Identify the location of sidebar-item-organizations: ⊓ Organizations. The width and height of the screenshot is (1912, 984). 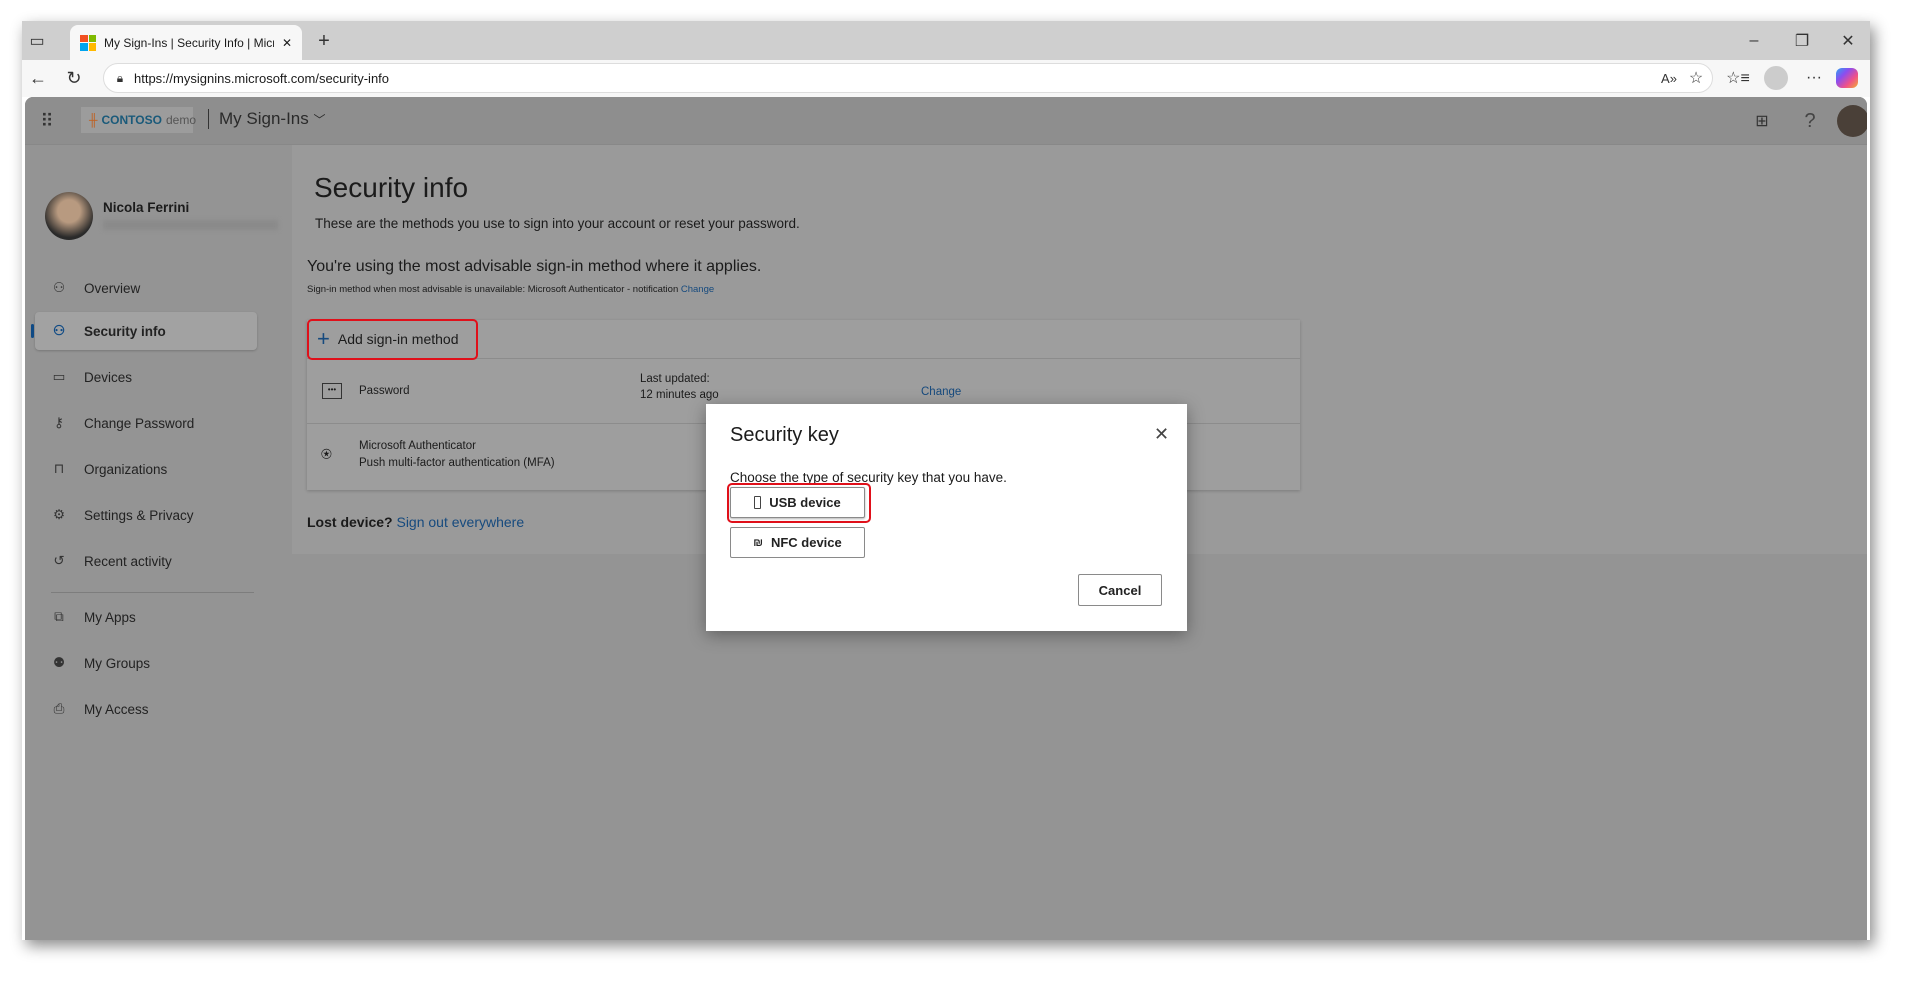
(146, 469).